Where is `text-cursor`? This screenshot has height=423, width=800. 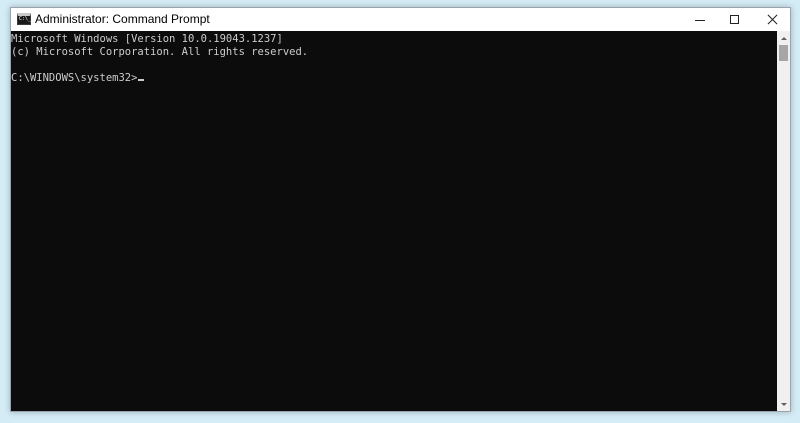
text-cursor is located at coordinates (141, 80).